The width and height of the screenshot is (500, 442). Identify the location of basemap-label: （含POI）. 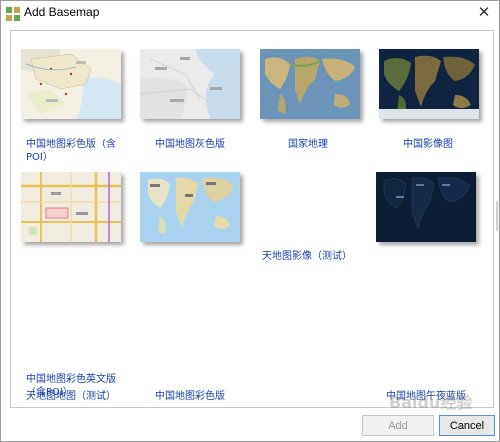
(49, 392).